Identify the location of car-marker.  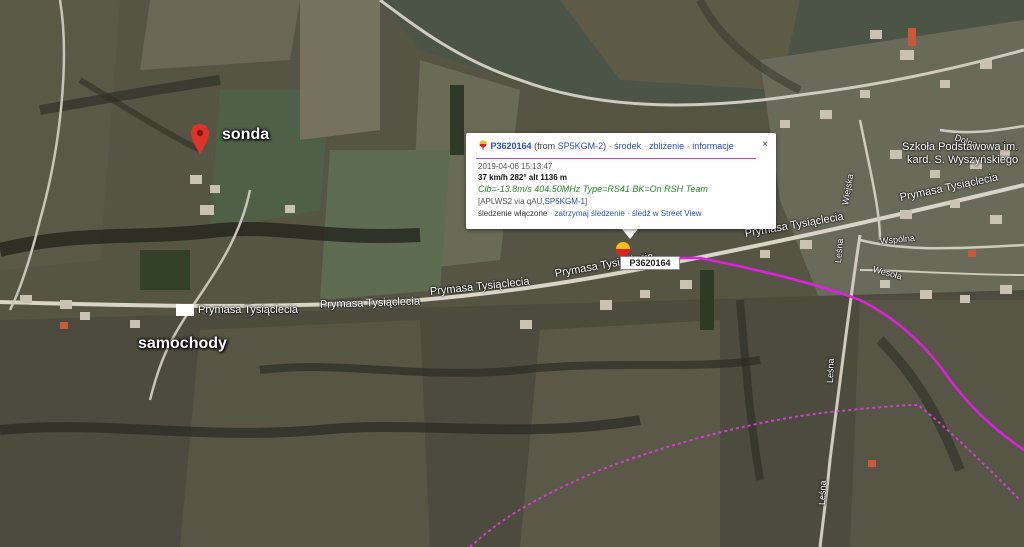
(185, 310).